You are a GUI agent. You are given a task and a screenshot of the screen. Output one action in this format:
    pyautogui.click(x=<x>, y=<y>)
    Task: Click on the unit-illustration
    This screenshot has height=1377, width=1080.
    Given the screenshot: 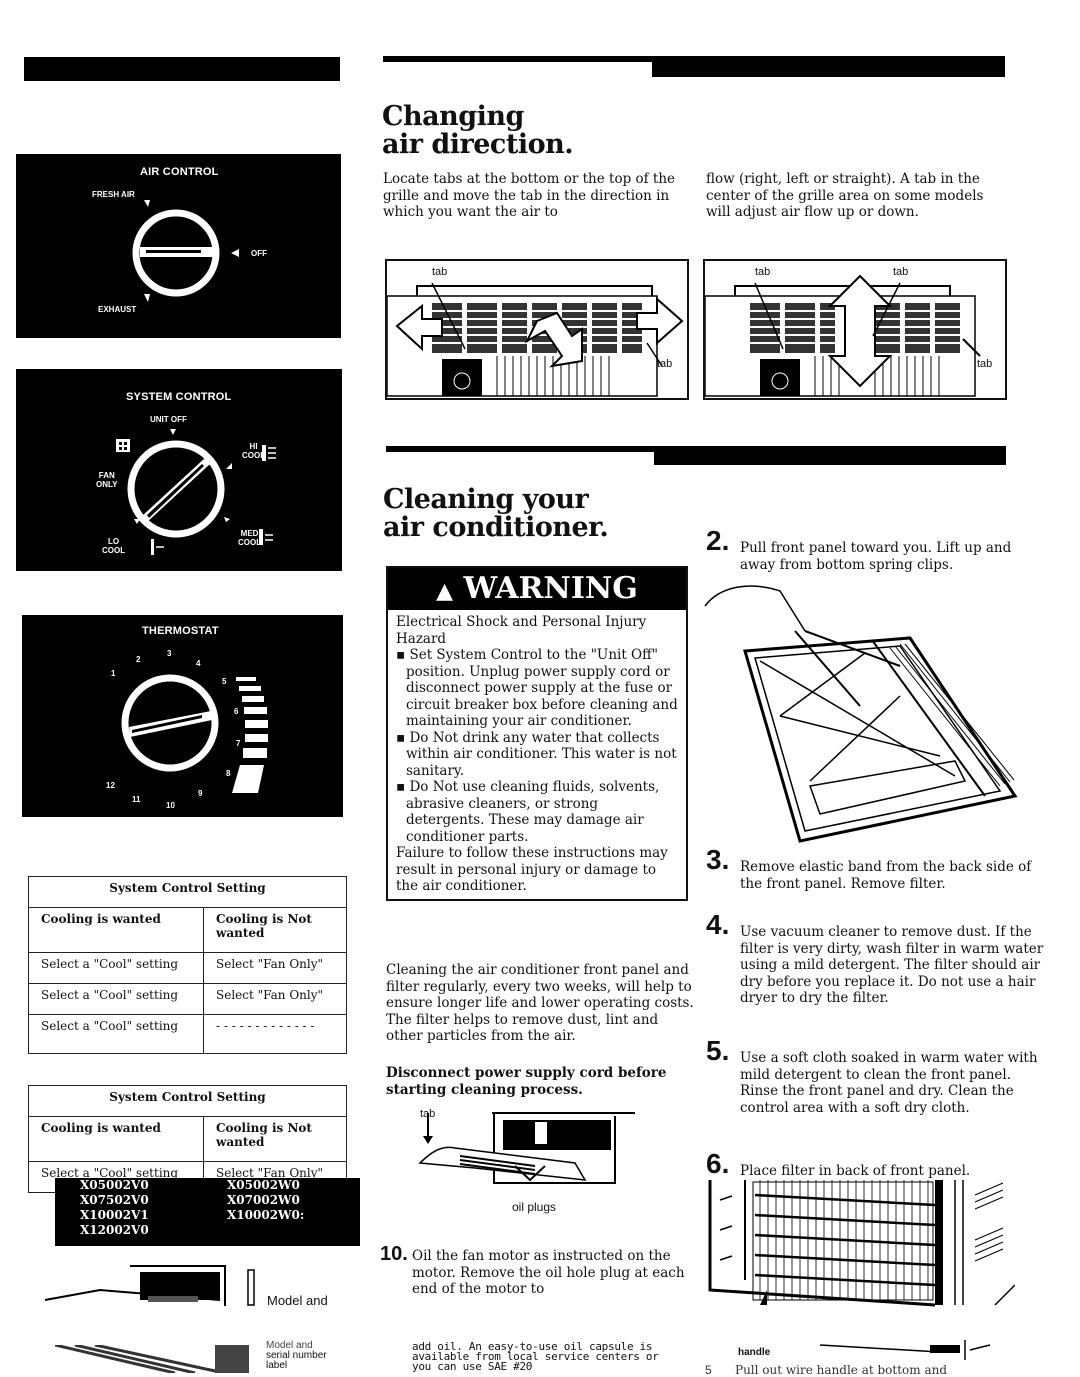 What is the action you would take?
    pyautogui.click(x=149, y=1285)
    